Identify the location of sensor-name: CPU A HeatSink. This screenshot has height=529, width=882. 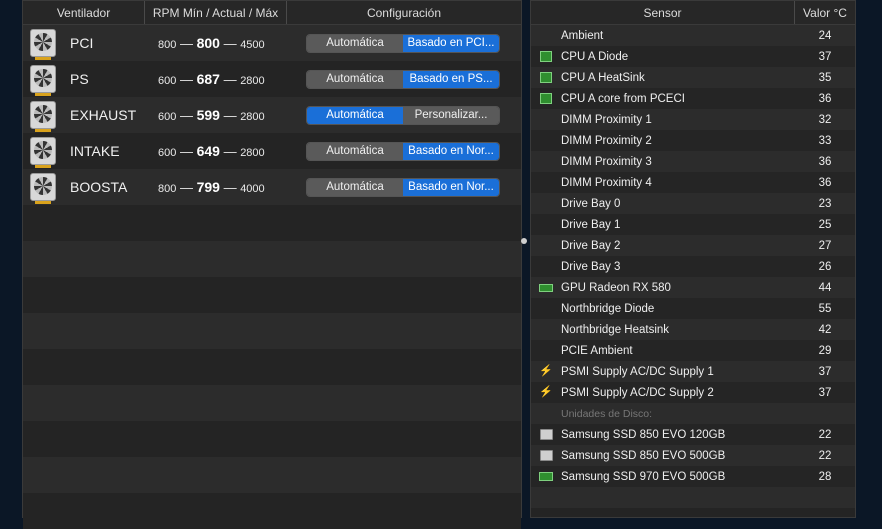
(603, 77).